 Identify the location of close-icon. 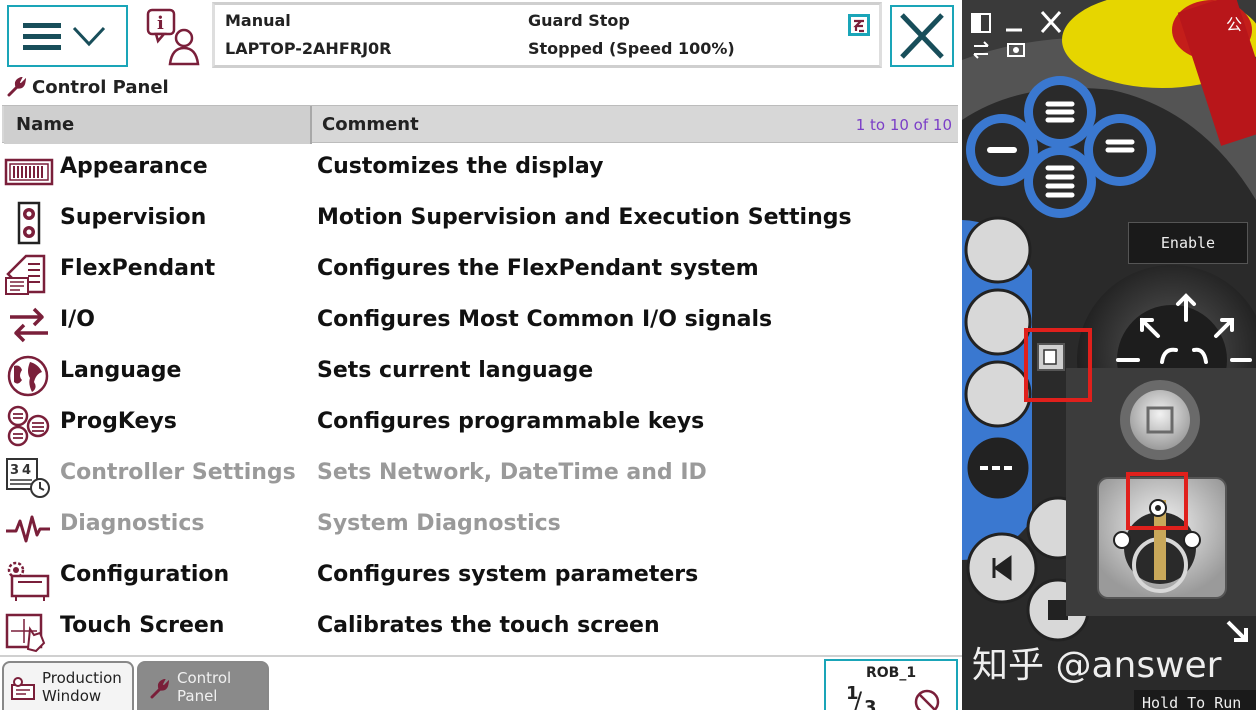
(922, 36).